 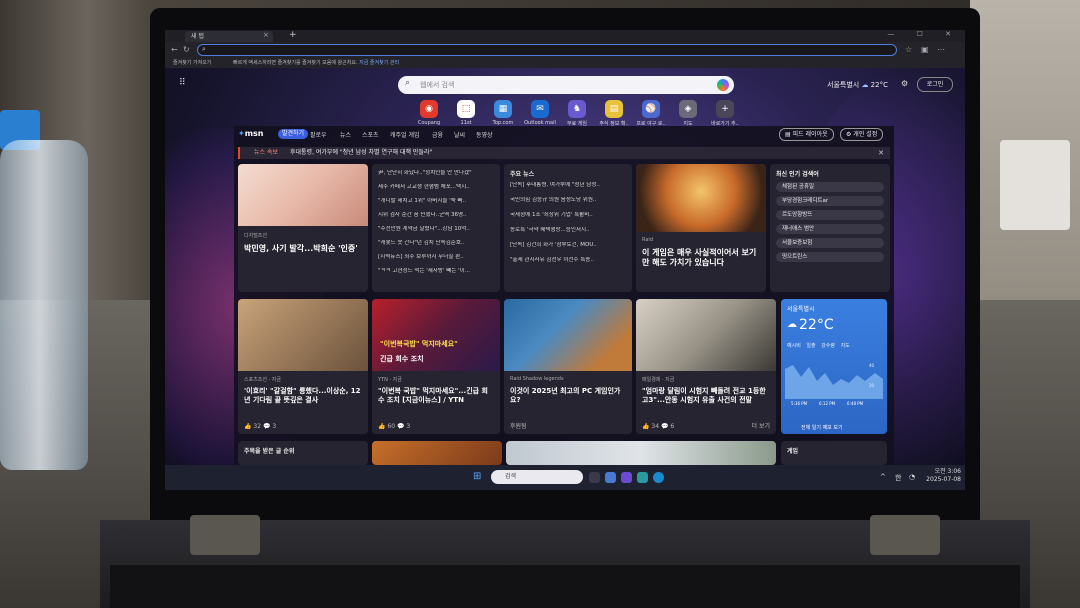 What do you see at coordinates (568, 260) in the screenshot?
I see `list-item: "출세 관지사유 김선우 이전수 특종..` at bounding box center [568, 260].